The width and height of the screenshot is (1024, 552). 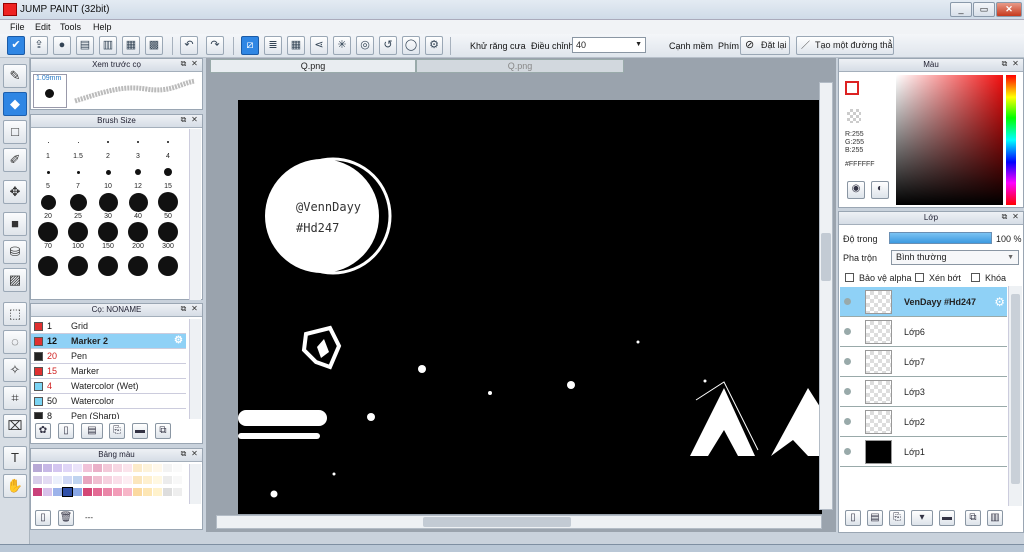 I want to click on brush-size-cell: 10, so click(x=108, y=176).